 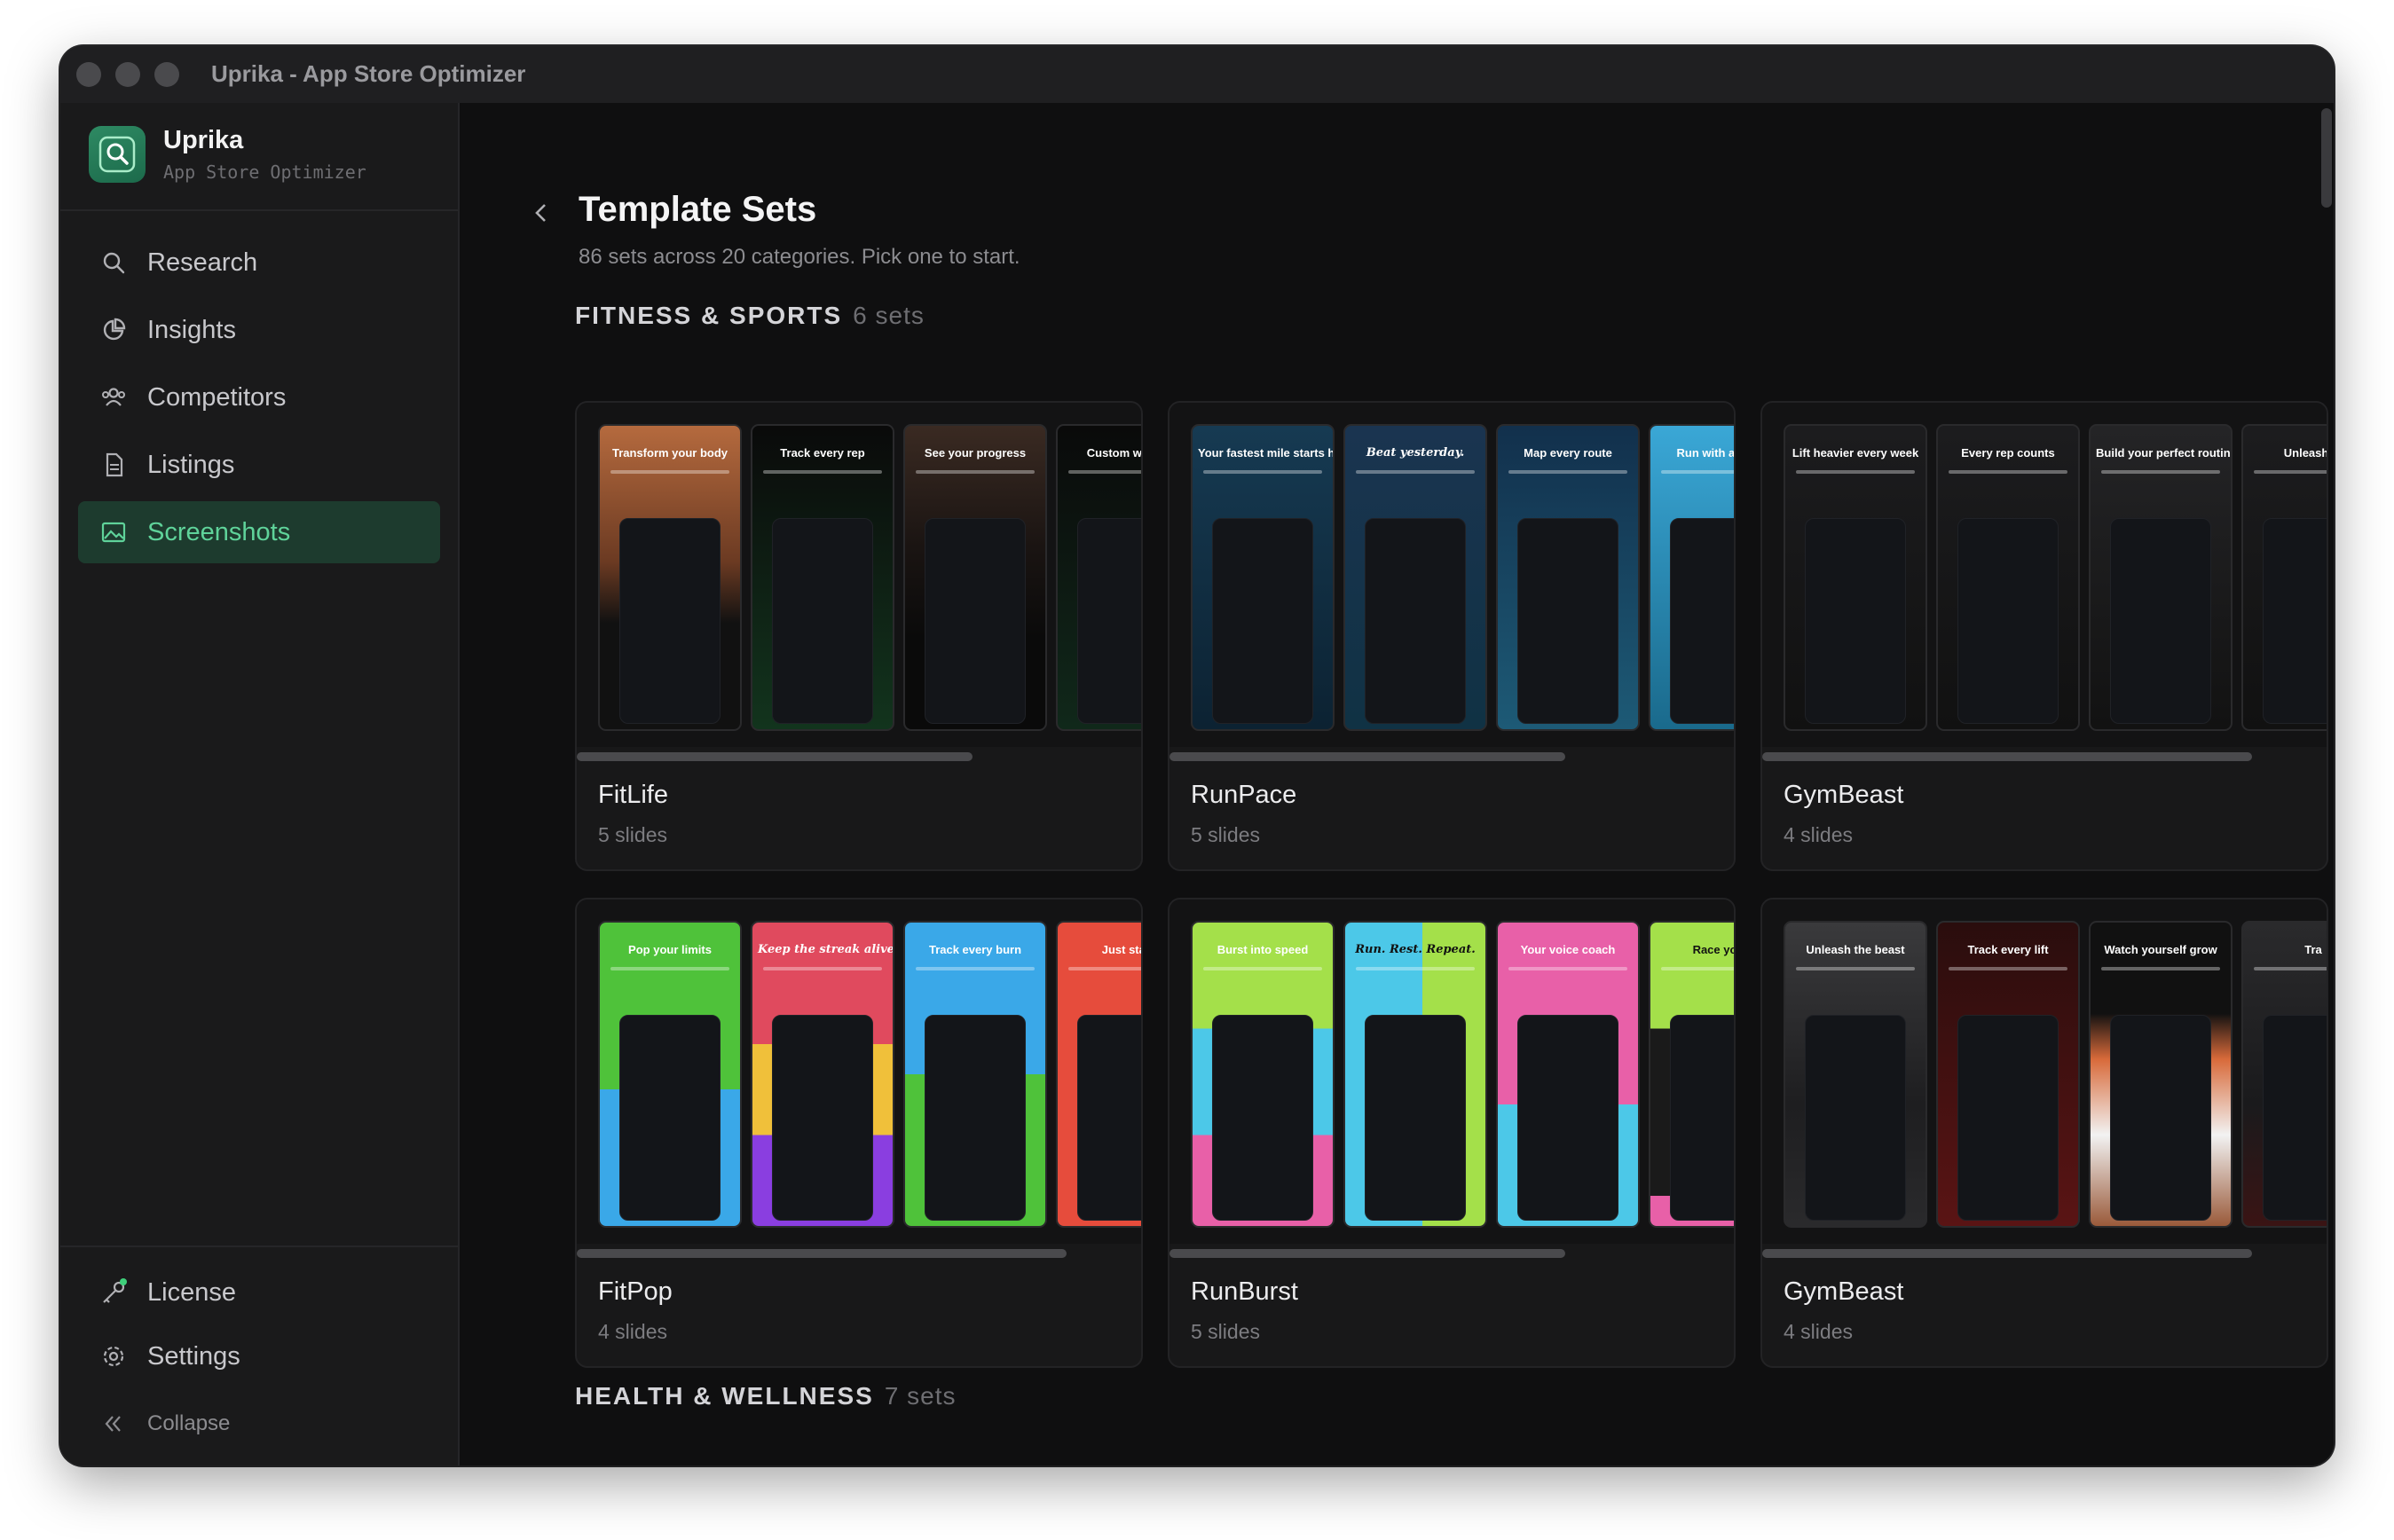 What do you see at coordinates (1415, 949) in the screenshot?
I see `slide-caption: Run. Rest. Repeat.` at bounding box center [1415, 949].